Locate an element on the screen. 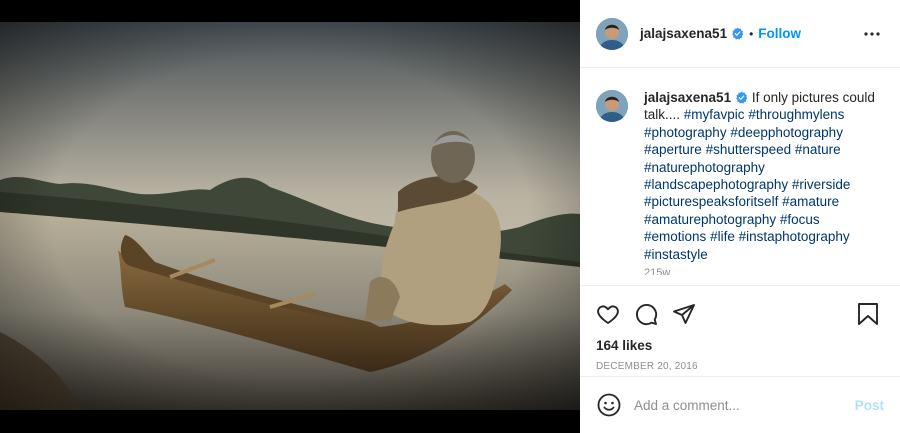 The height and width of the screenshot is (433, 900). comment-bar: Post is located at coordinates (740, 404).